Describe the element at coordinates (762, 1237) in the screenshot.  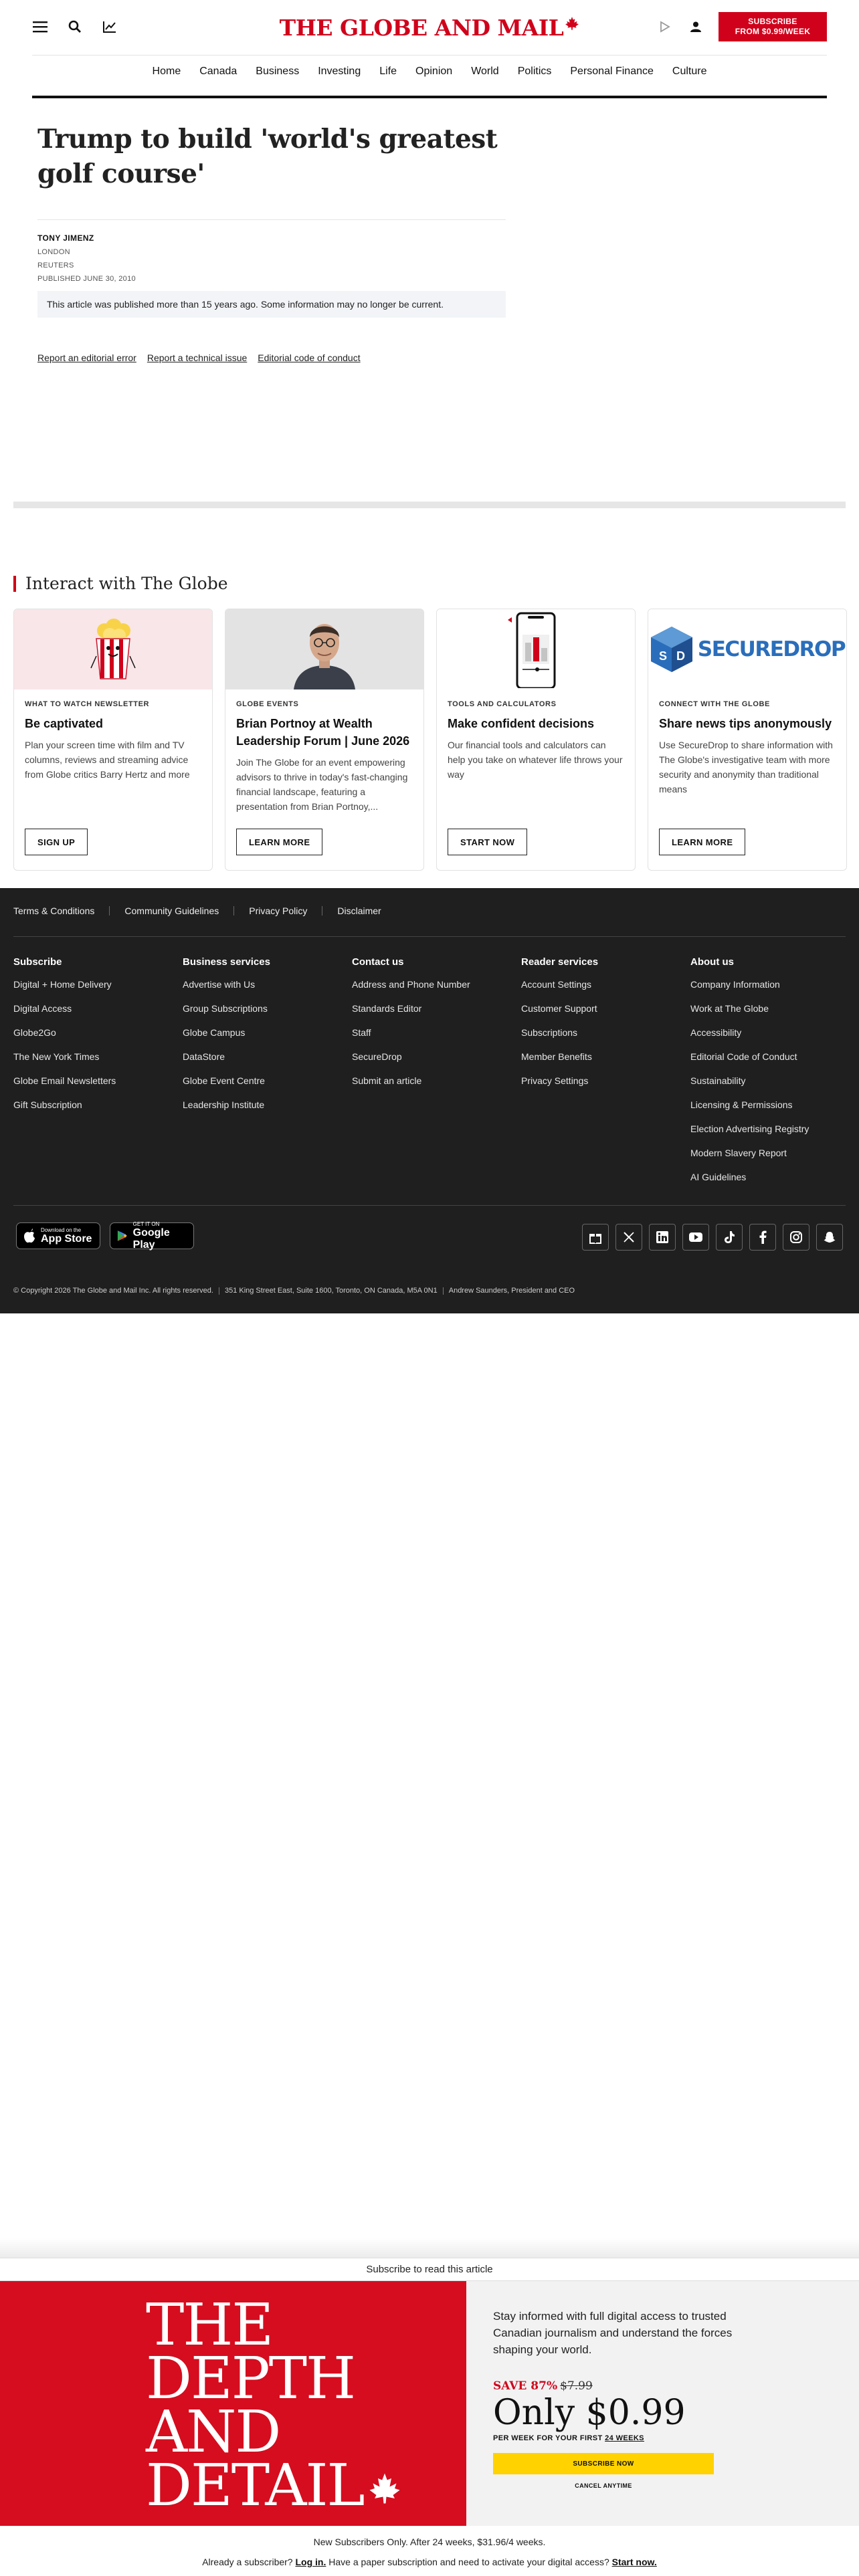
I see `facebook-icon` at that location.